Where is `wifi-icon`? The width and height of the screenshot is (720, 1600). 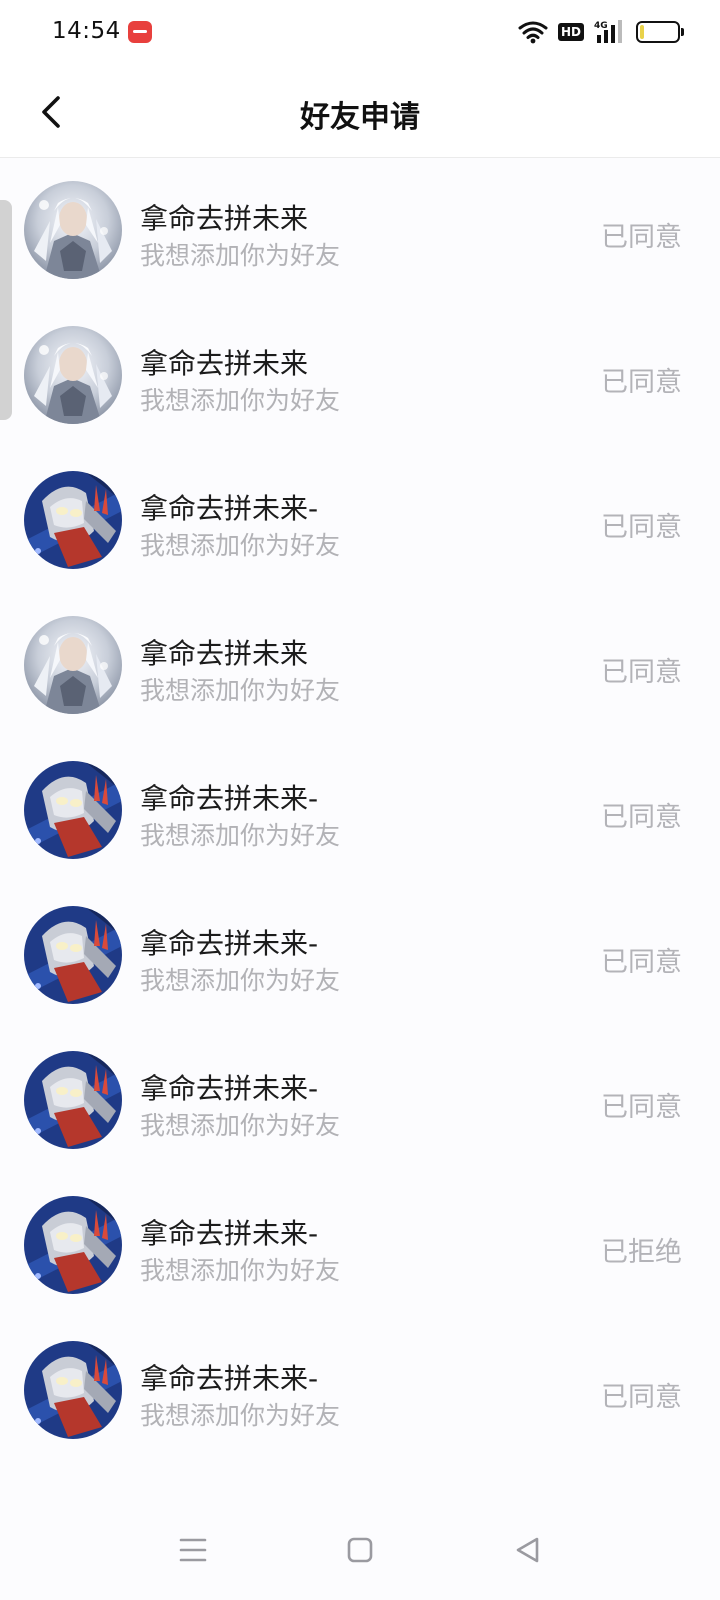
wifi-icon is located at coordinates (533, 32).